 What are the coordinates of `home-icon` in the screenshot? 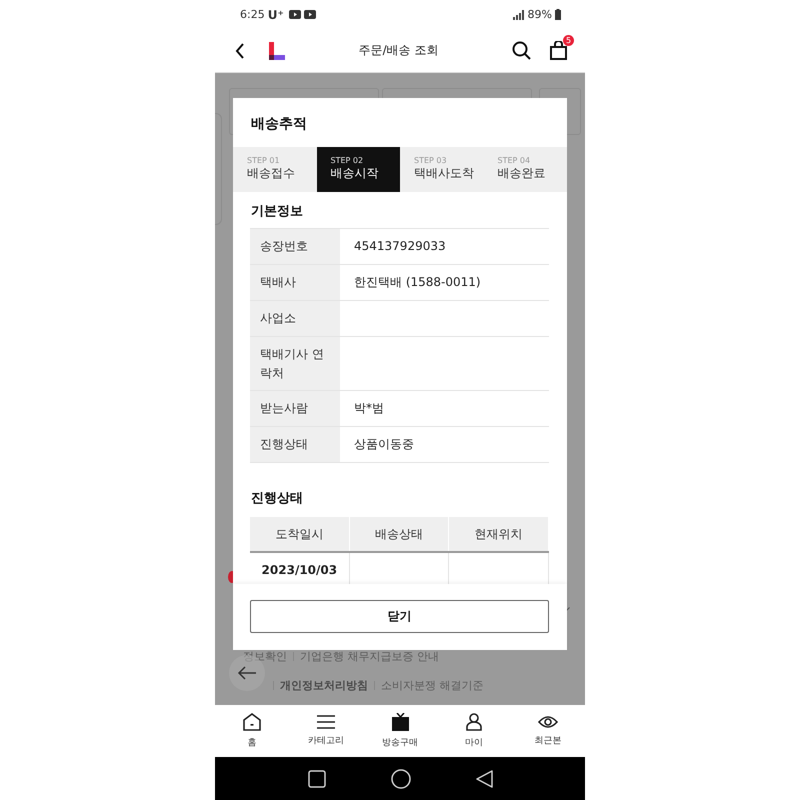 It's located at (252, 722).